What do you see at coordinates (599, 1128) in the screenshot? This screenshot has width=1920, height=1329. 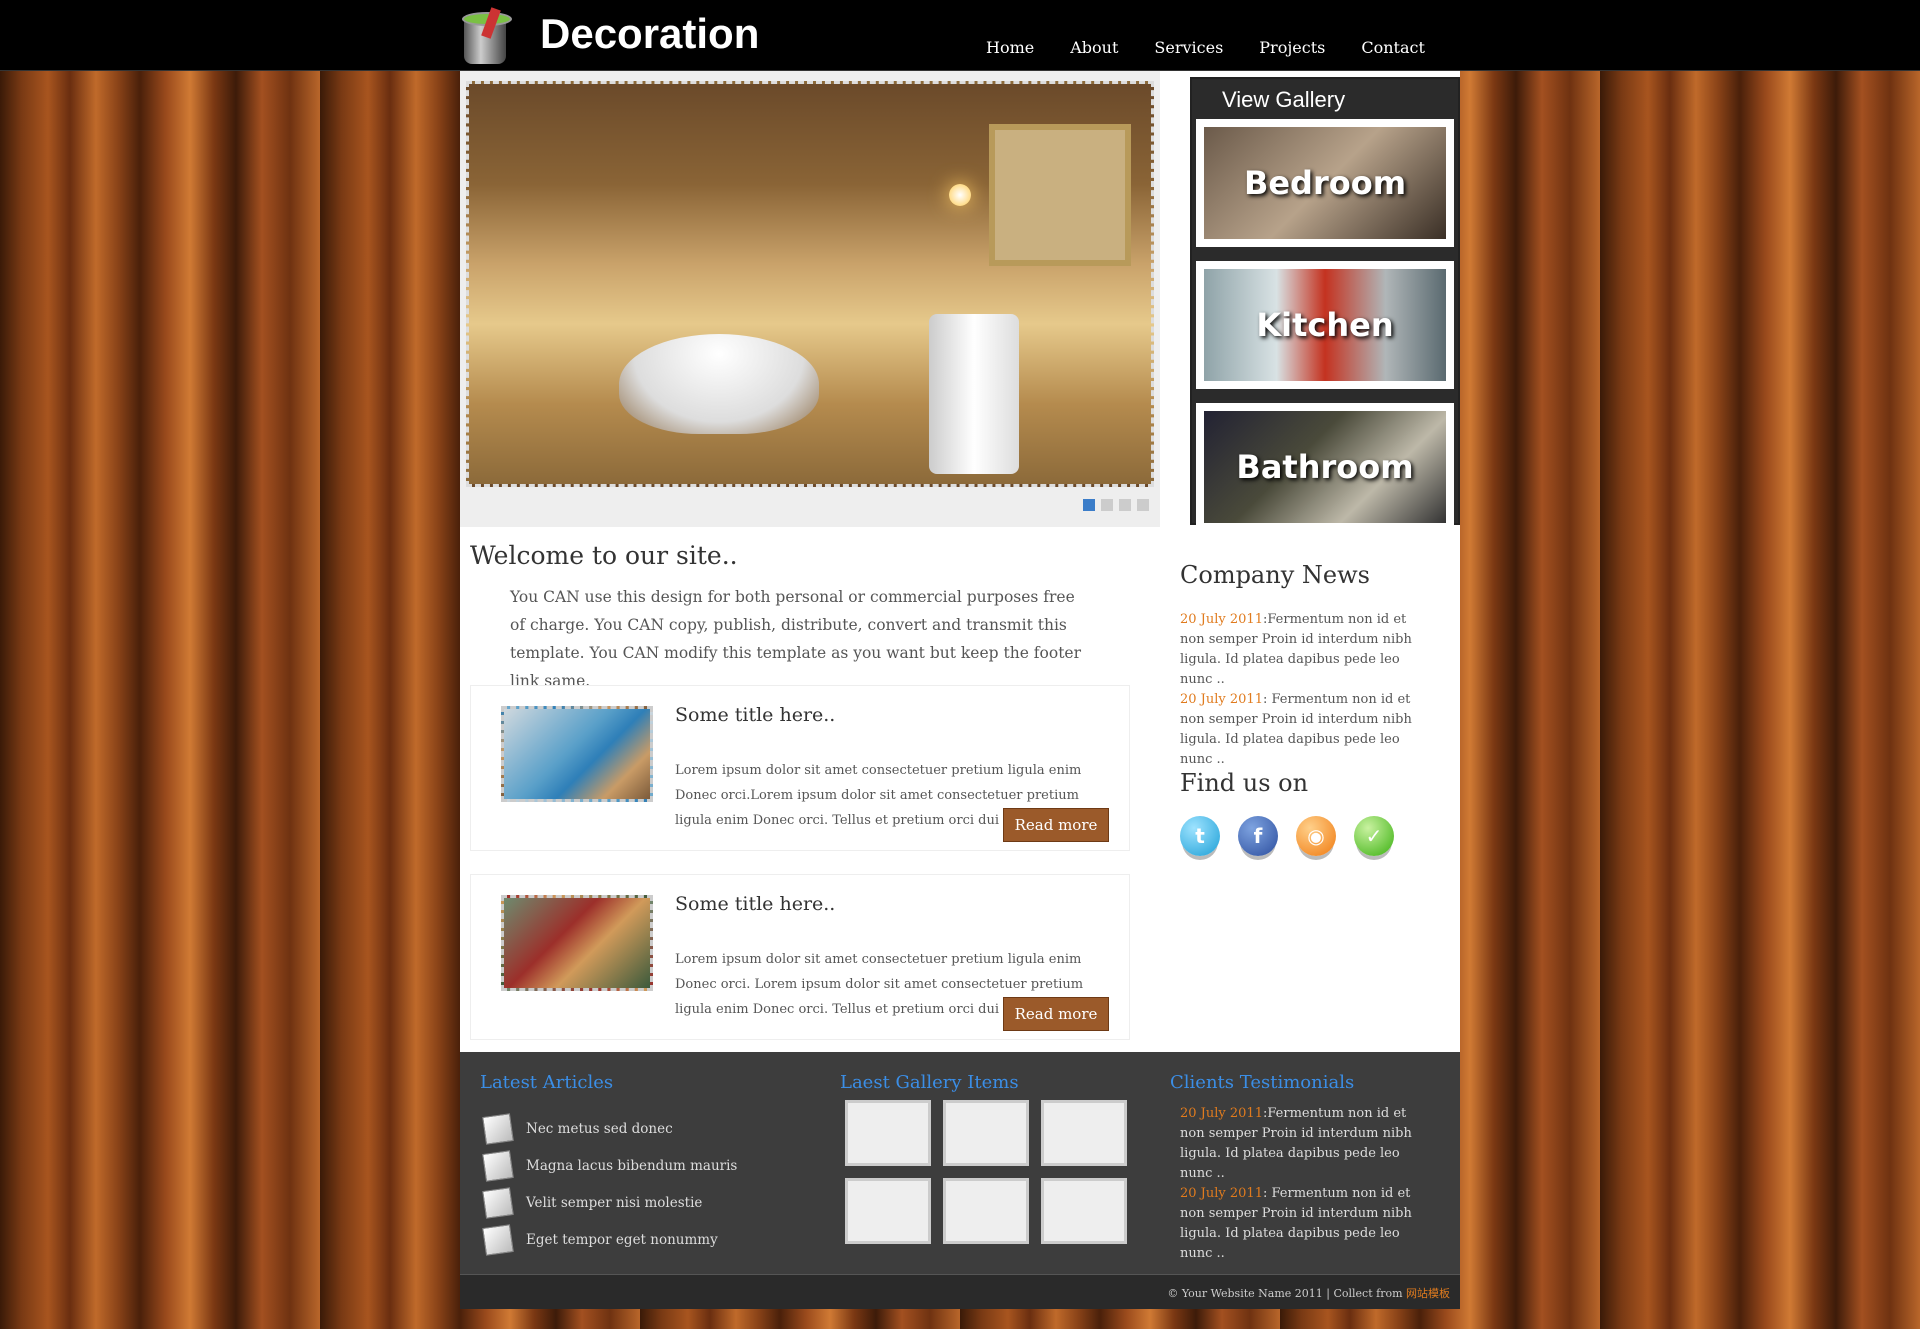 I see `article-title: Nec metus sed donec` at bounding box center [599, 1128].